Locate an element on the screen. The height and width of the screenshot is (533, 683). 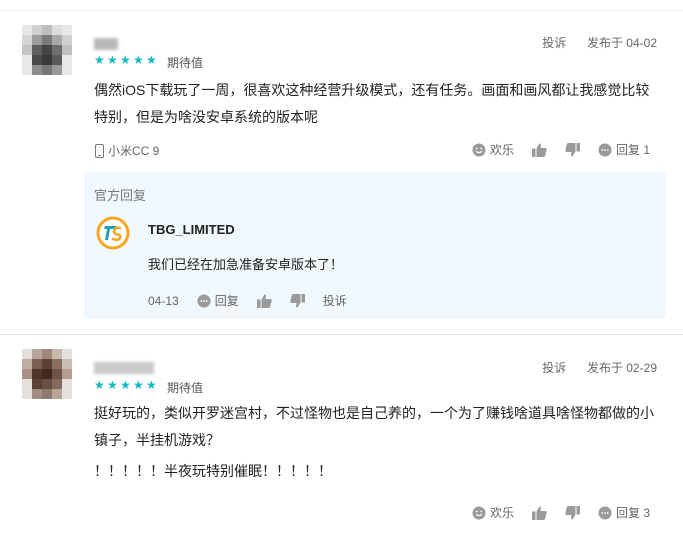
device-info: 小米CC 9 is located at coordinates (127, 150).